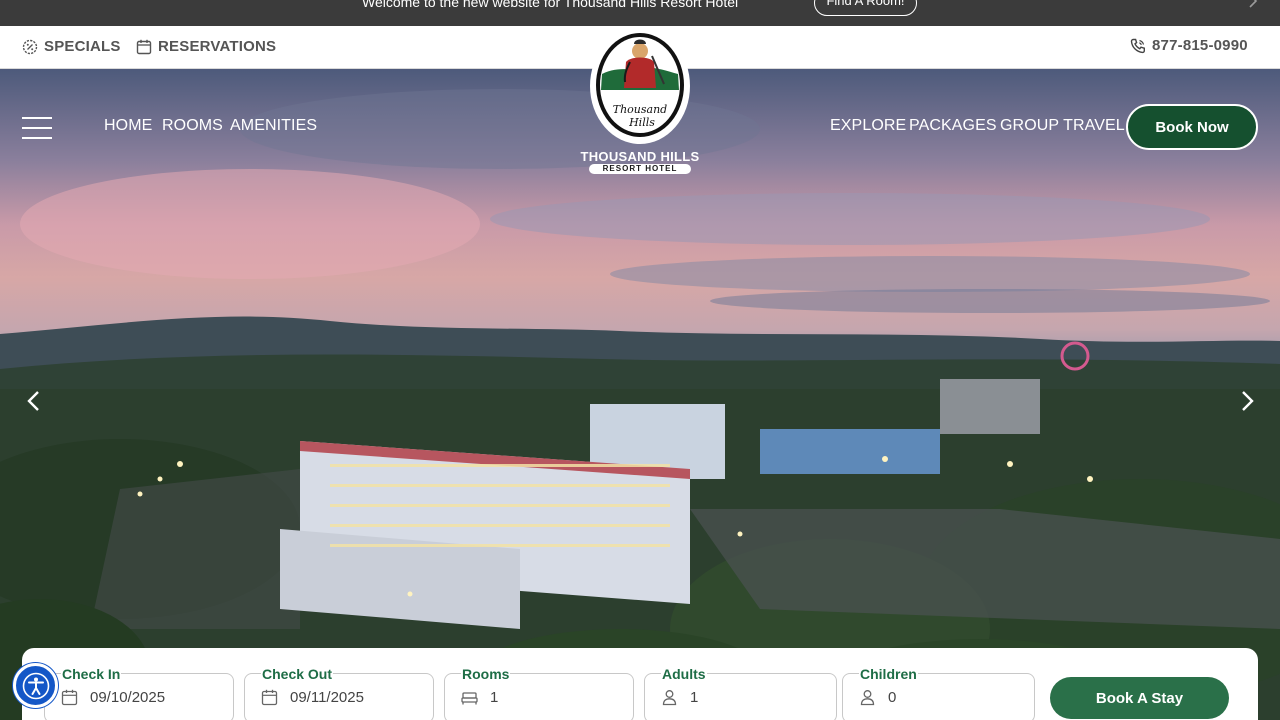 The height and width of the screenshot is (720, 1280). I want to click on check-in-label: Check In, so click(91, 674).